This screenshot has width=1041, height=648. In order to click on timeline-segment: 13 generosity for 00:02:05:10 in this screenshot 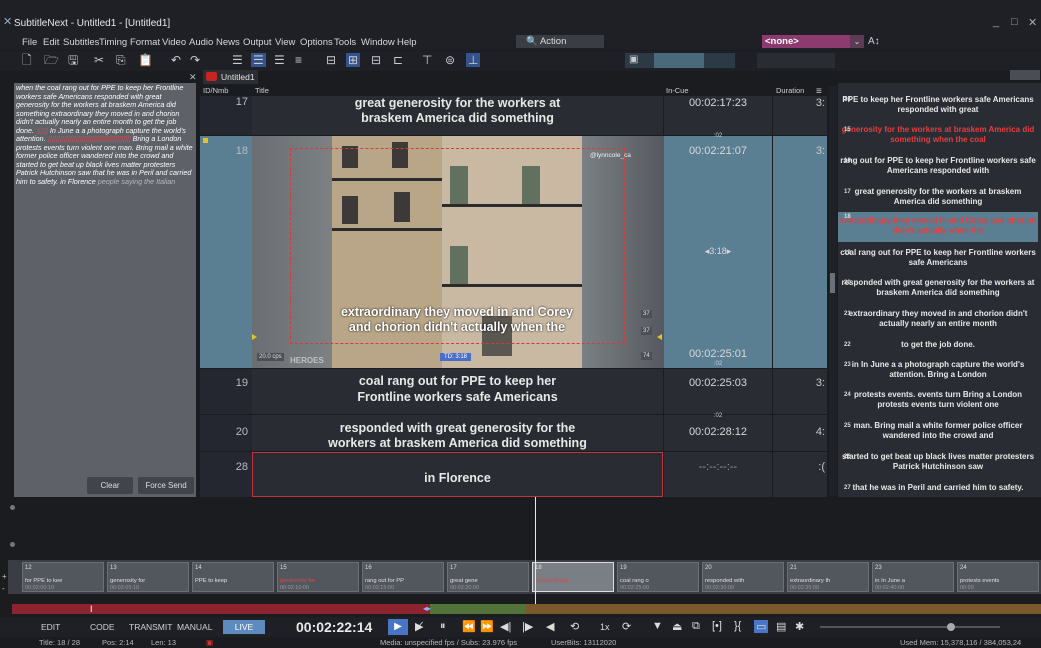, I will do `click(148, 577)`.